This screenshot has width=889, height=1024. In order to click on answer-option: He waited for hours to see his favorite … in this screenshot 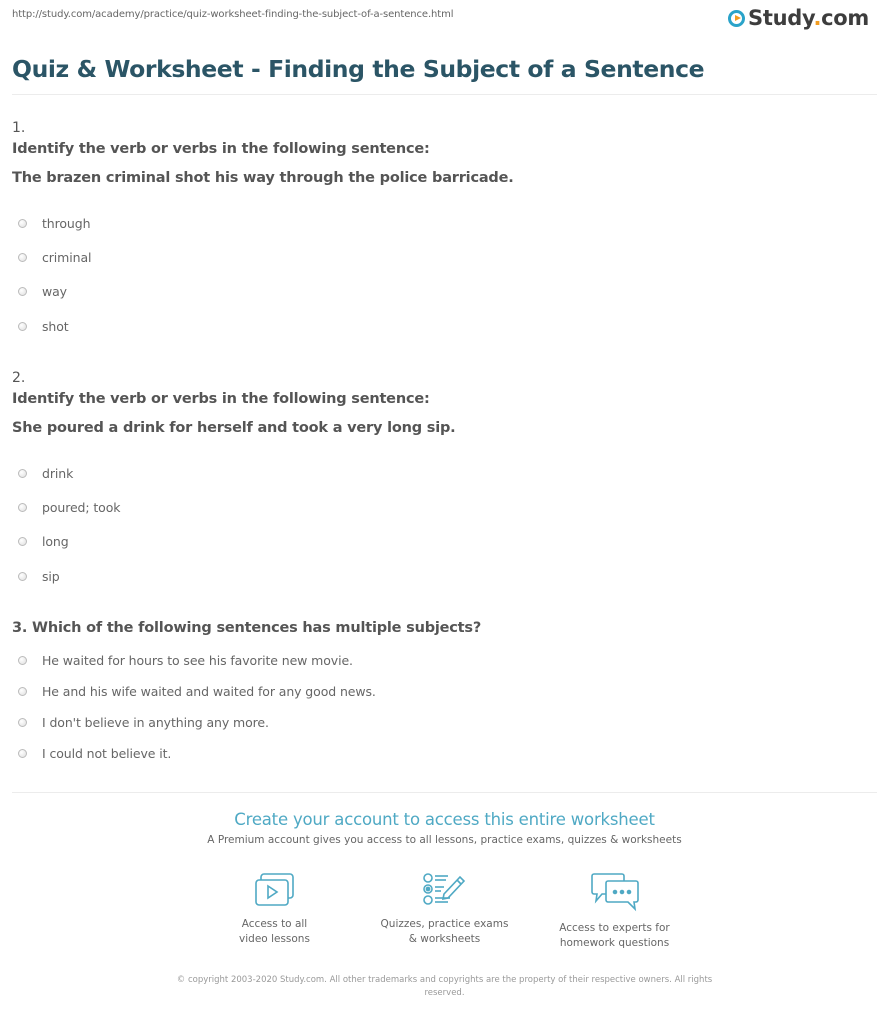, I will do `click(444, 660)`.